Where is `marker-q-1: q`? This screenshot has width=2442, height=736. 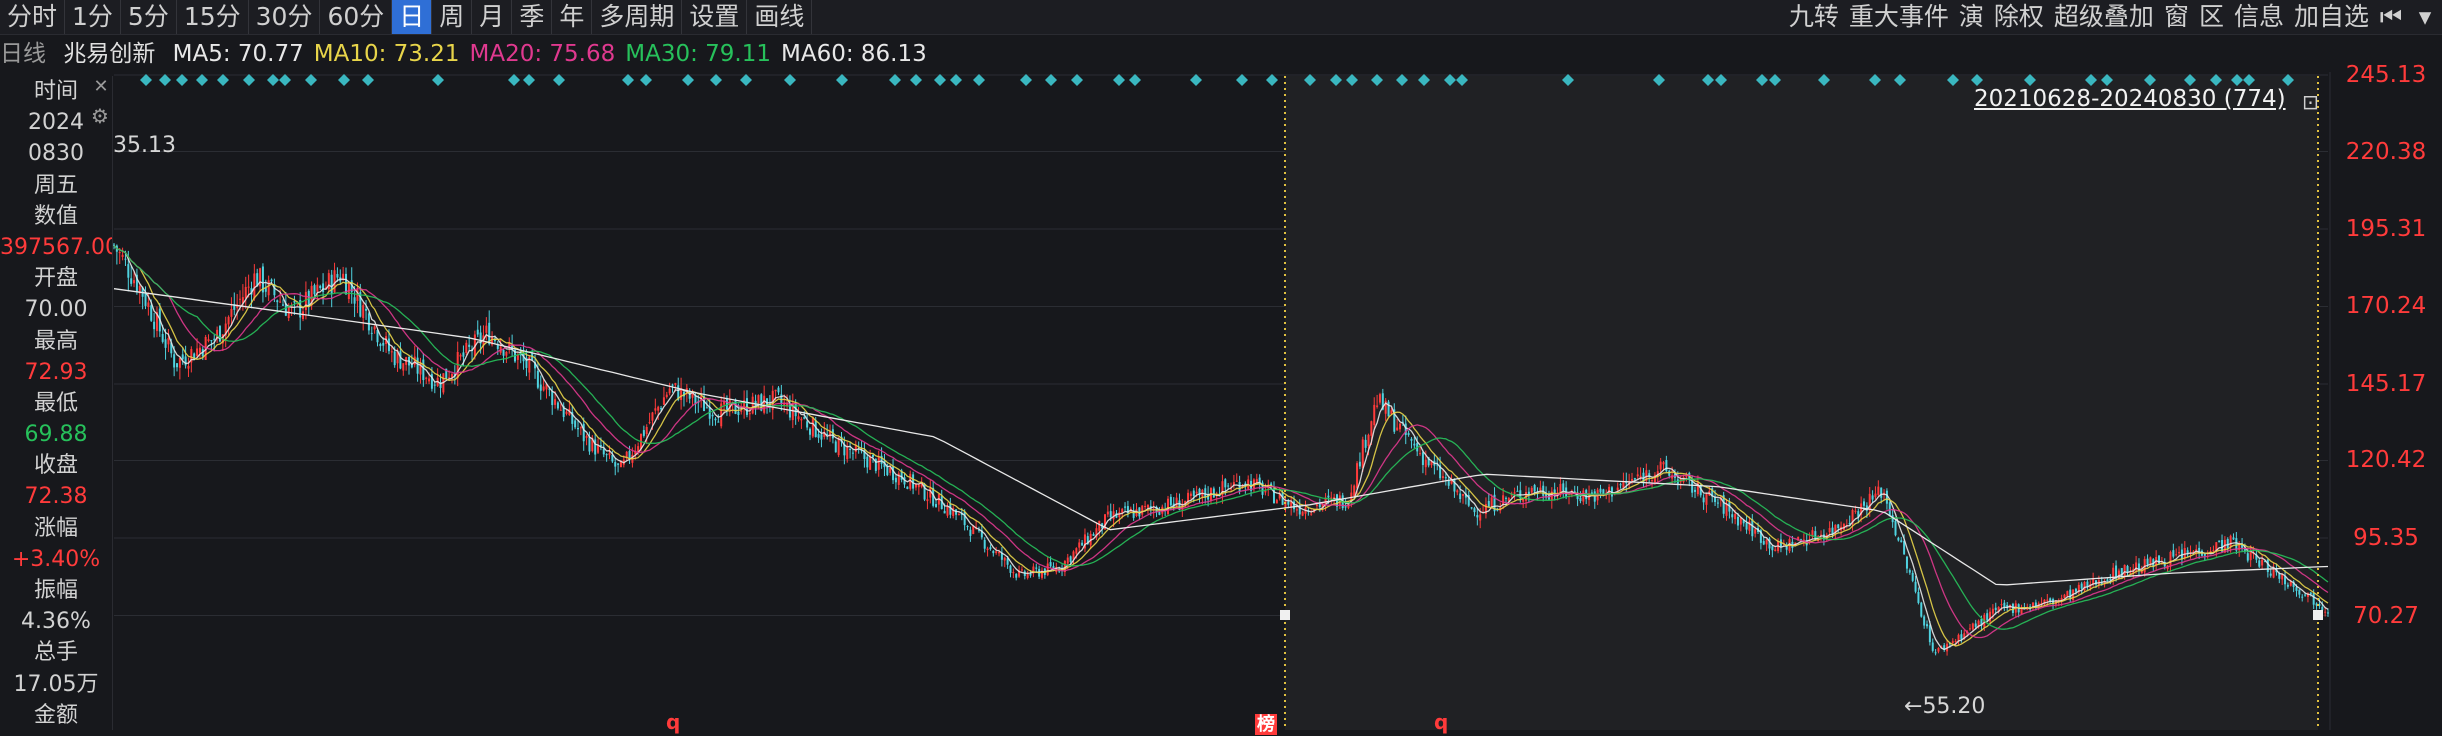
marker-q-1: q is located at coordinates (673, 722).